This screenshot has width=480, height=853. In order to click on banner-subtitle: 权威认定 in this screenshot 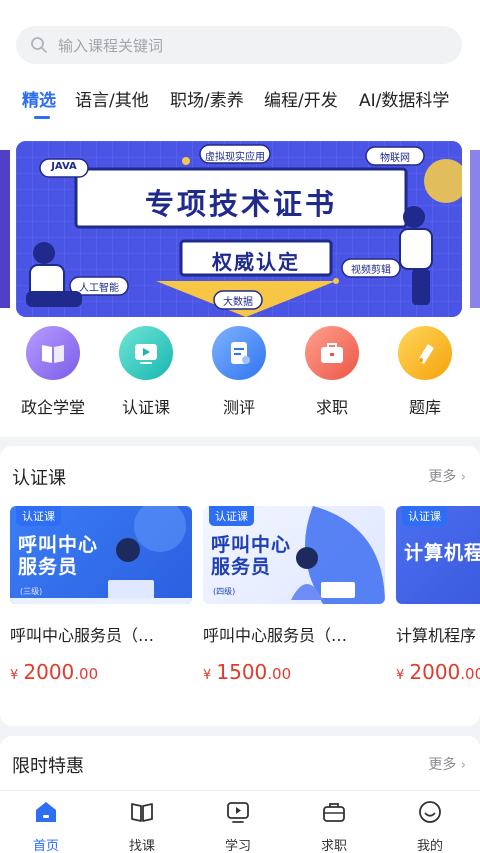, I will do `click(256, 262)`.